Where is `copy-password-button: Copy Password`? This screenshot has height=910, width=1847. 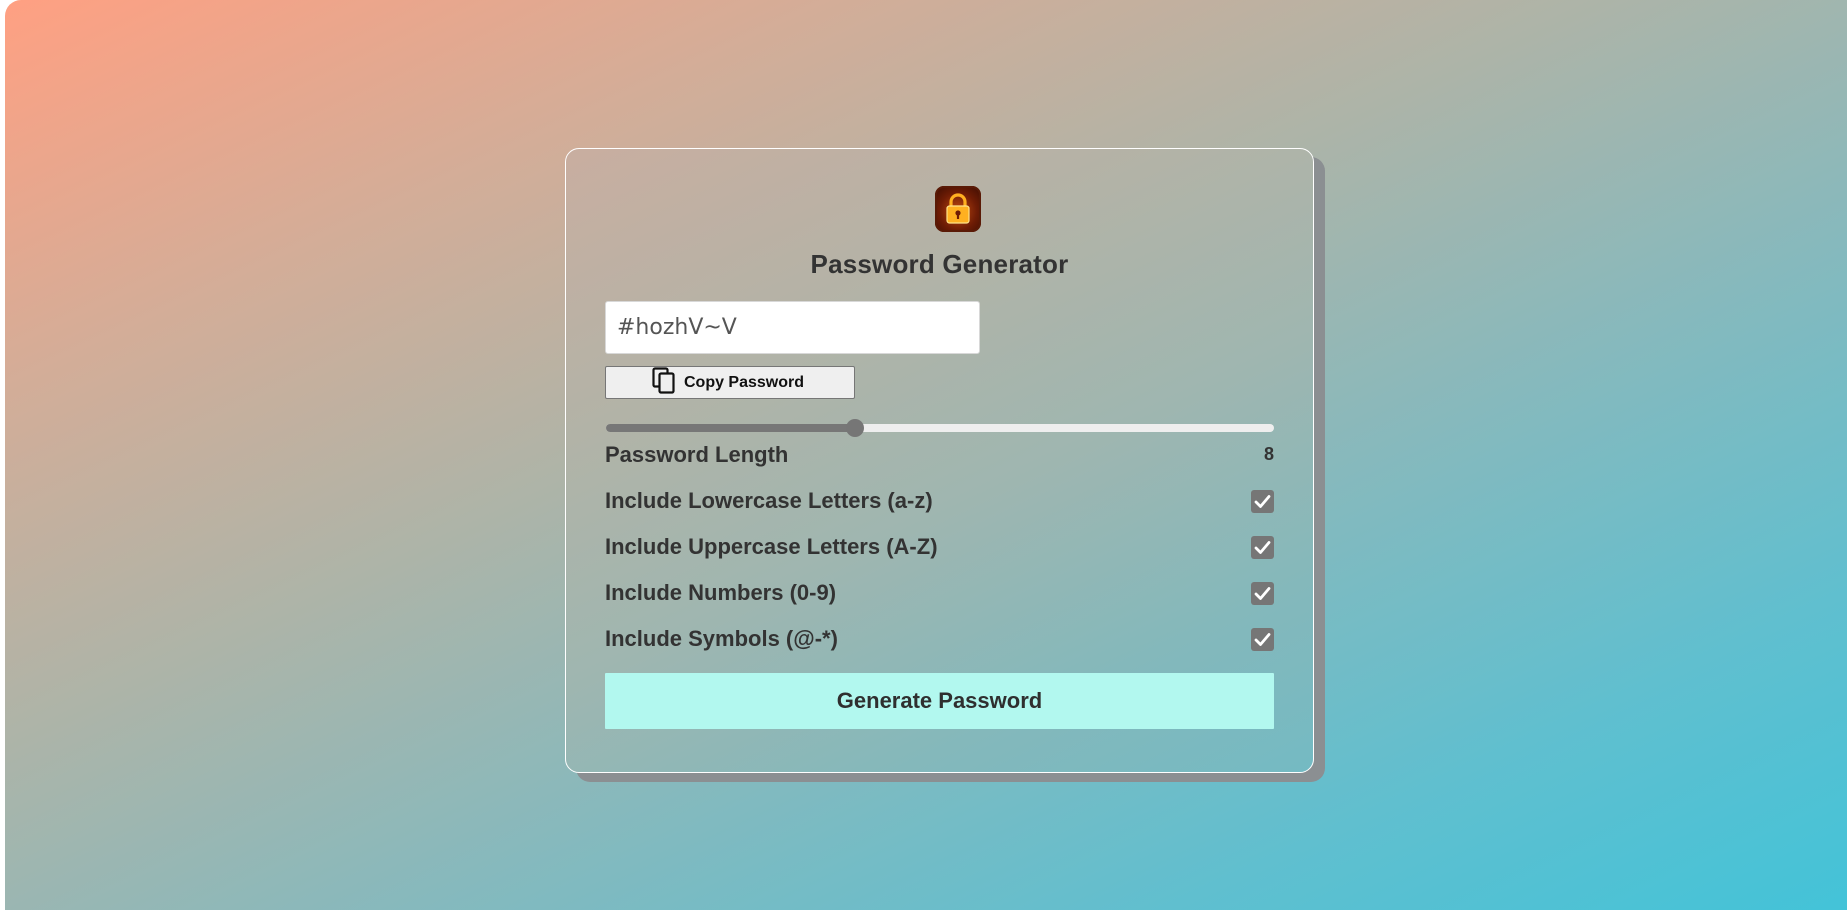
copy-password-button: Copy Password is located at coordinates (730, 382).